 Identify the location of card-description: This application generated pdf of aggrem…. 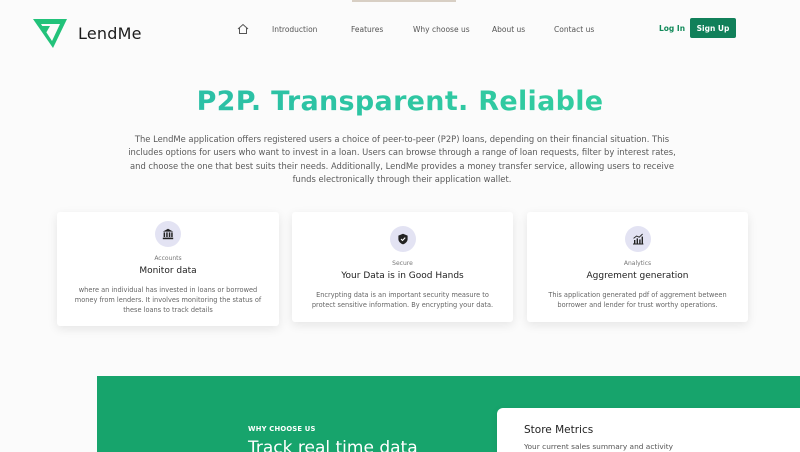
(637, 300).